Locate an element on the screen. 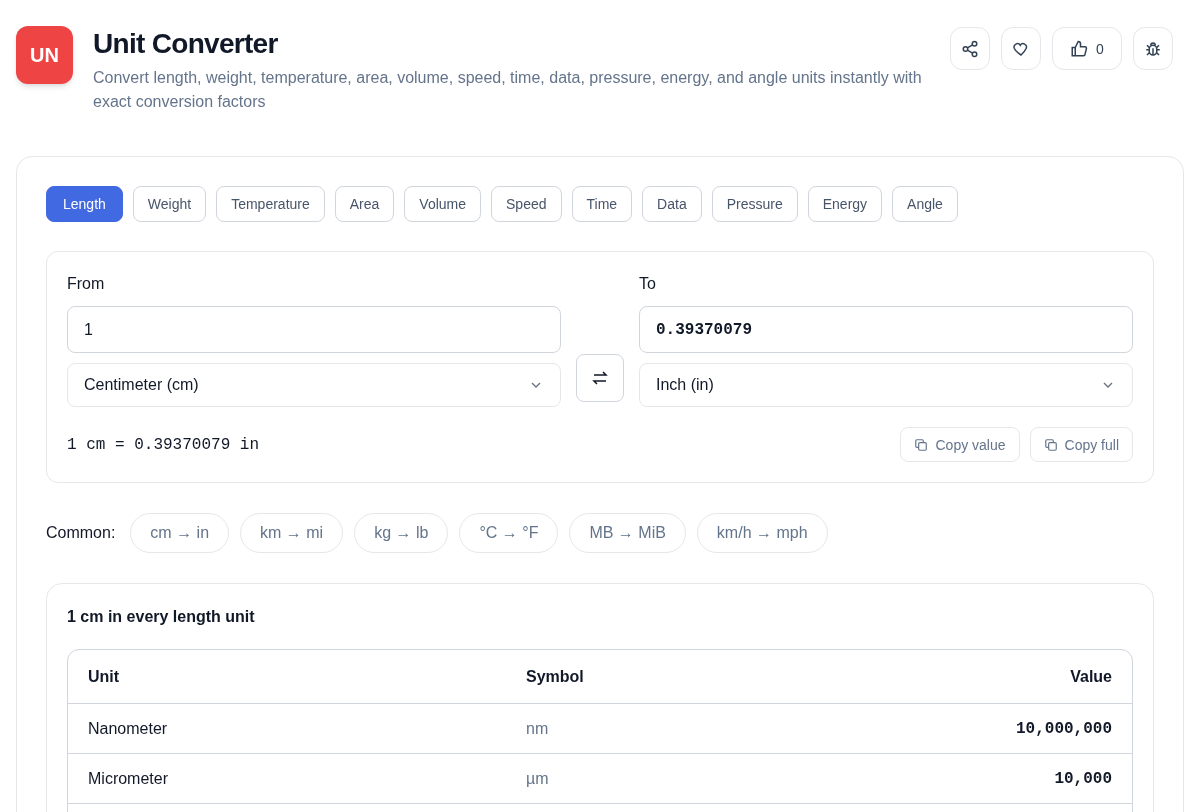  thumbs-up-icon is located at coordinates (1079, 48).